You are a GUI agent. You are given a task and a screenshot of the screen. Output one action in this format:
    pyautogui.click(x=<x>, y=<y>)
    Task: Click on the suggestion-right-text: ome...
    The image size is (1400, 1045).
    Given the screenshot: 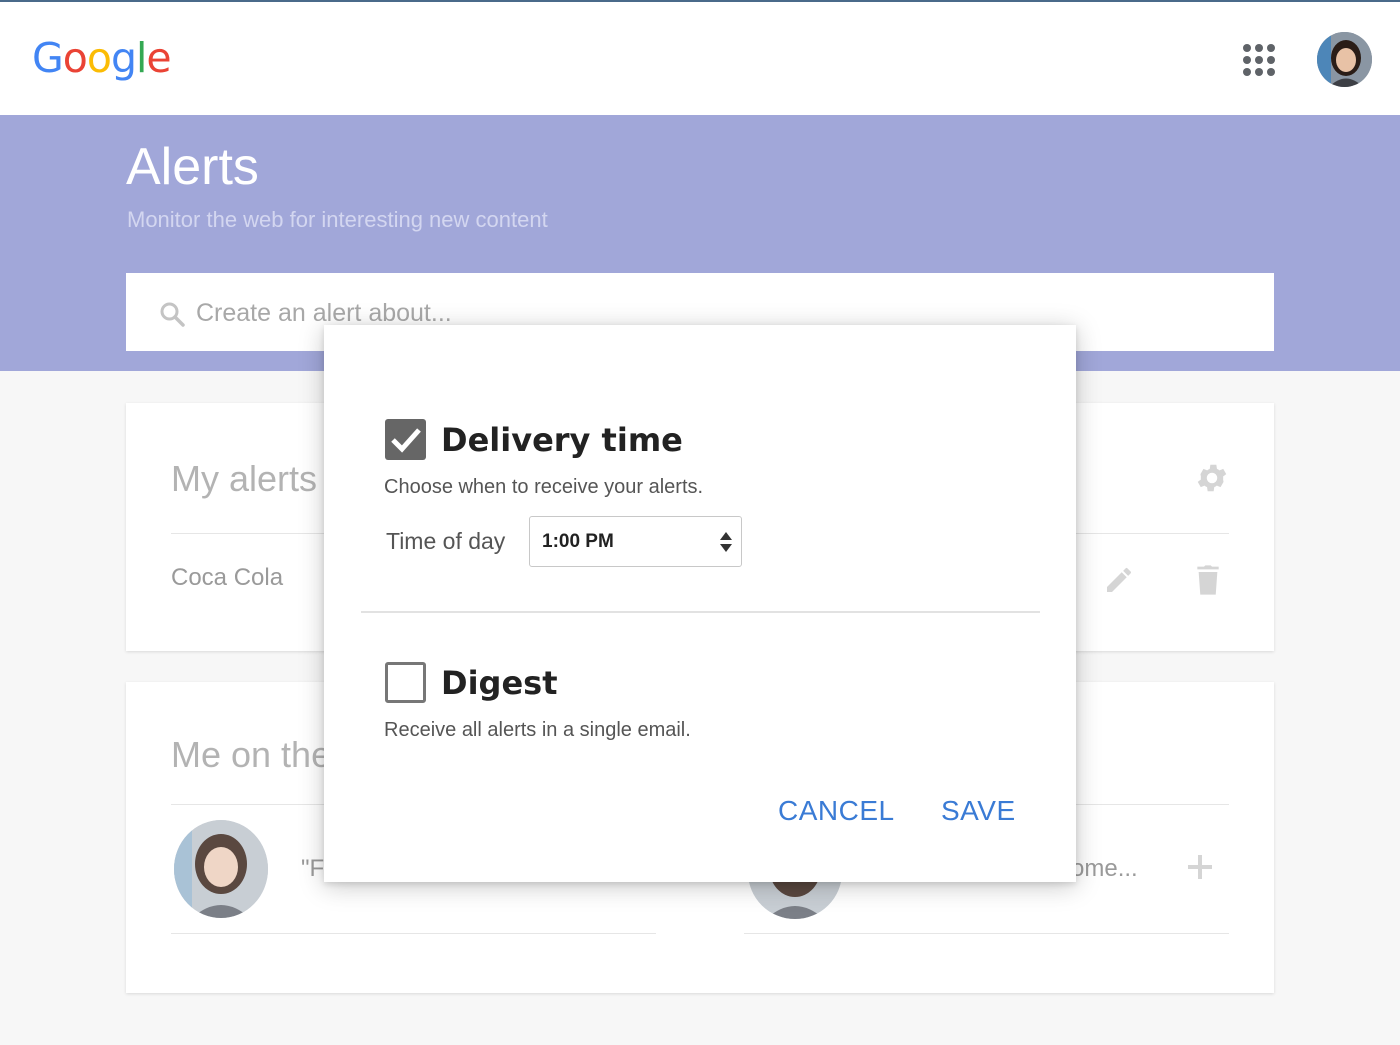 What is the action you would take?
    pyautogui.click(x=1104, y=868)
    